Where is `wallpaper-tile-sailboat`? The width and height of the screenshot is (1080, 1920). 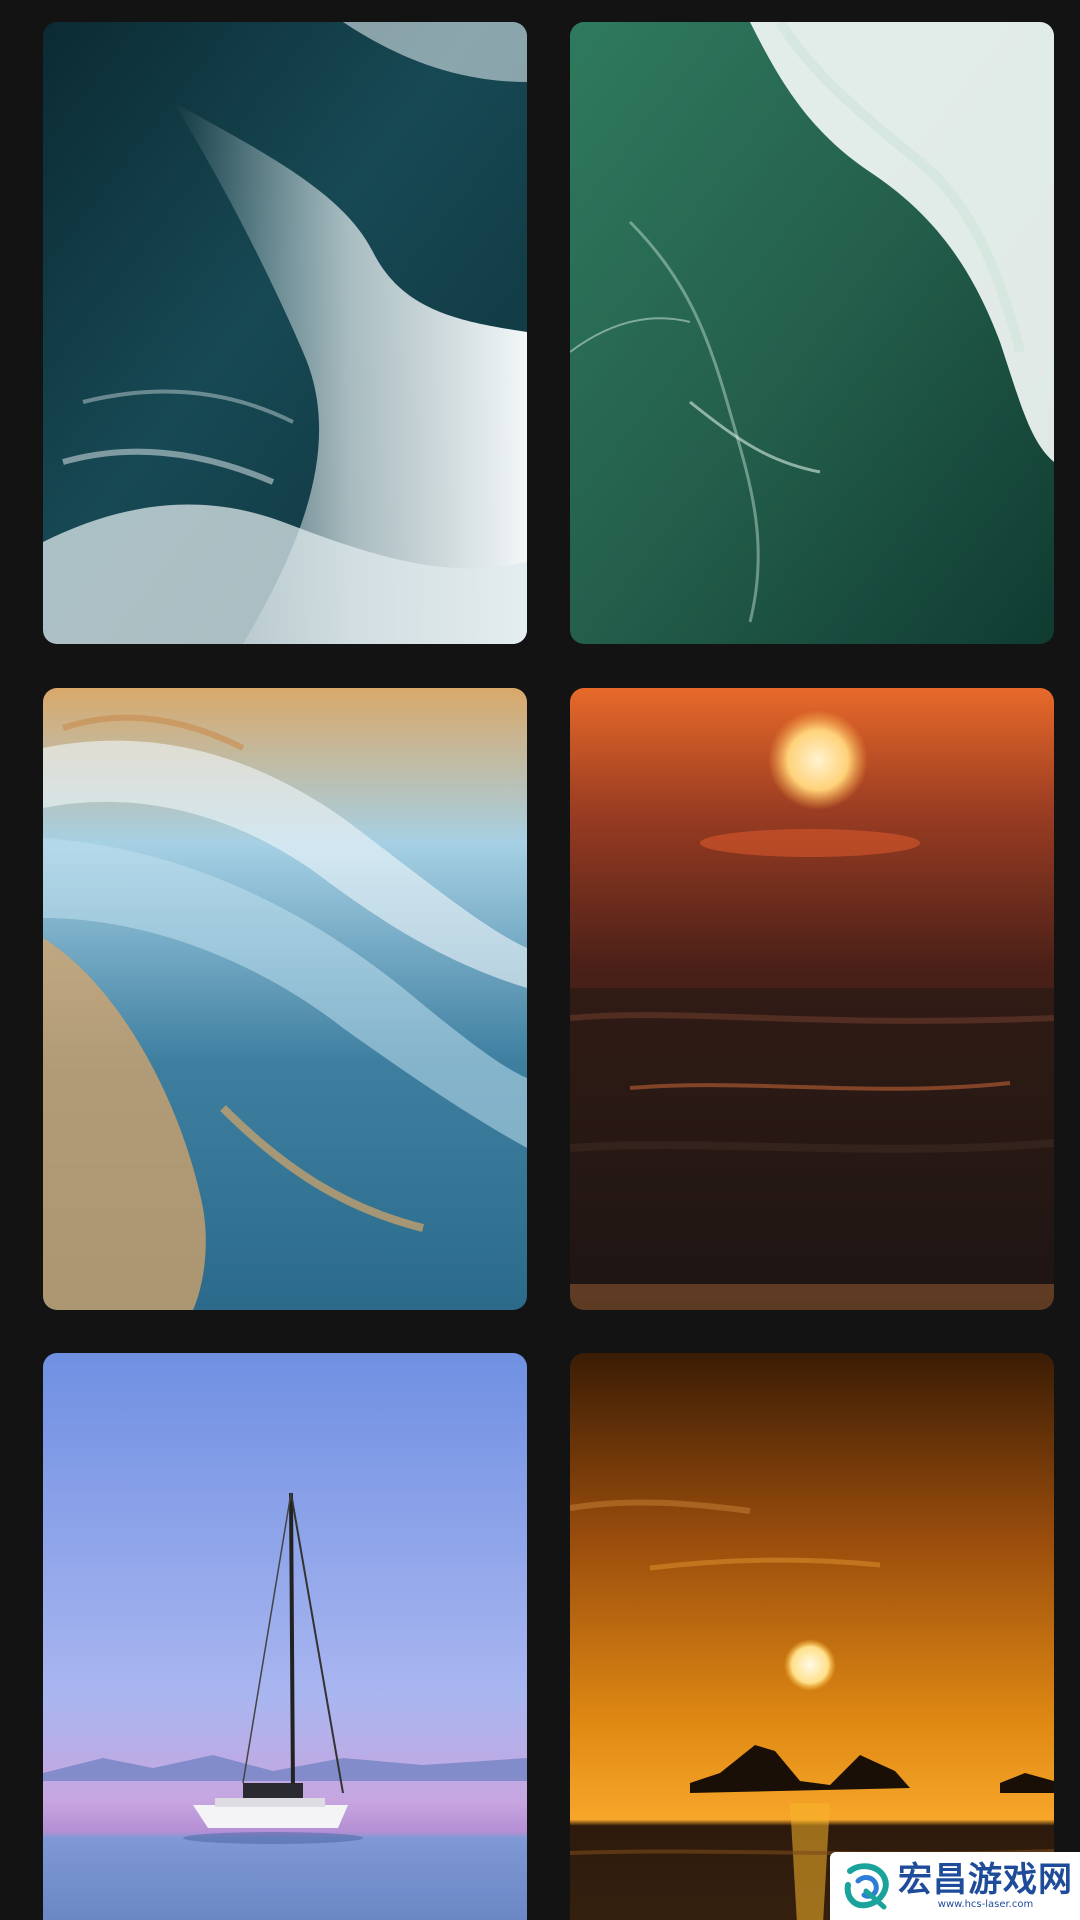
wallpaper-tile-sailboat is located at coordinates (285, 1636).